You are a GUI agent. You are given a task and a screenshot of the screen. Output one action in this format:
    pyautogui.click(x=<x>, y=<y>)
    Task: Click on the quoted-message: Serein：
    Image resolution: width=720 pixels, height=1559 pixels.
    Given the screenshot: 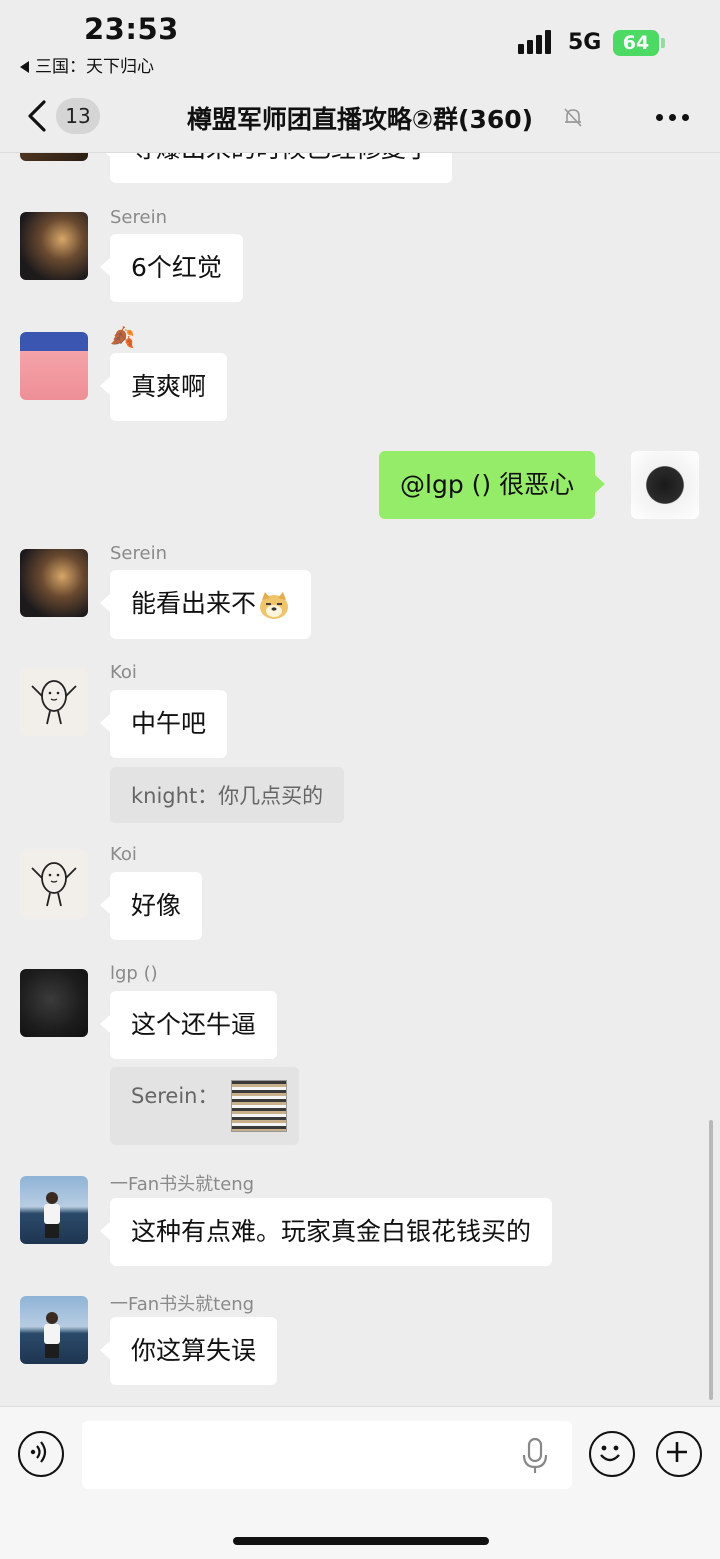 What is the action you would take?
    pyautogui.click(x=205, y=1106)
    